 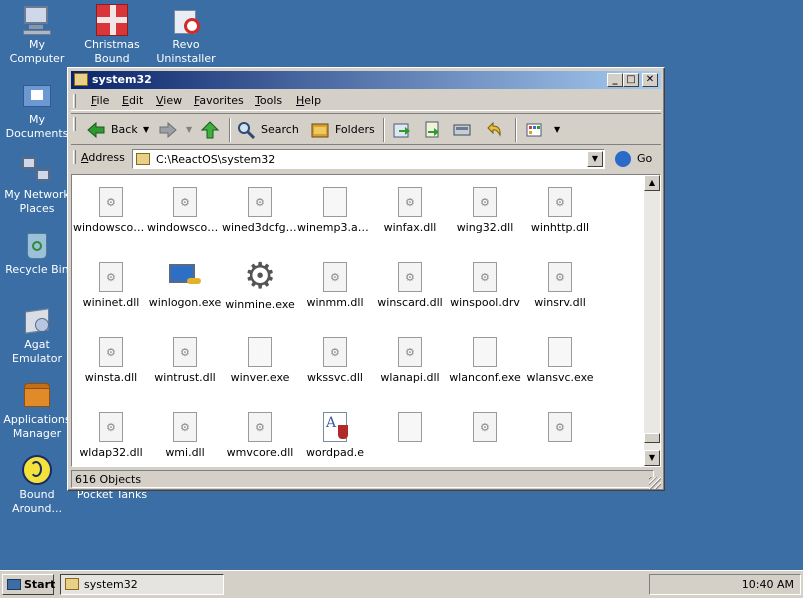 I want to click on file-item: winmine.exe, so click(x=260, y=283).